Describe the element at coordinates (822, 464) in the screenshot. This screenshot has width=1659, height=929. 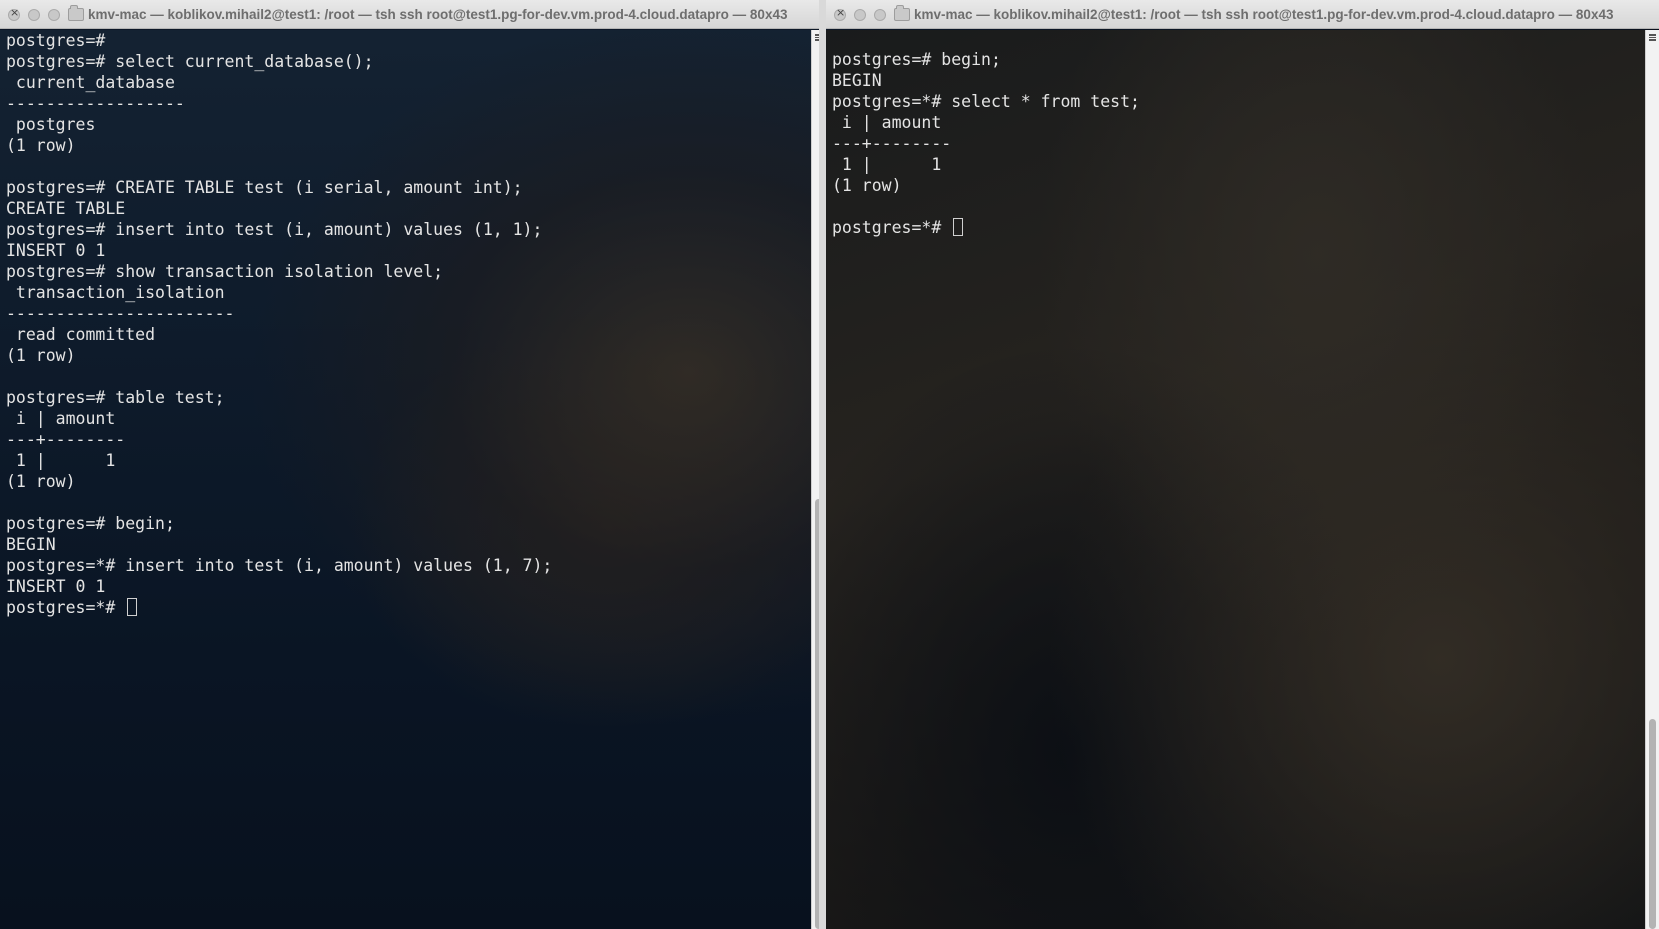
I see `window-divider` at that location.